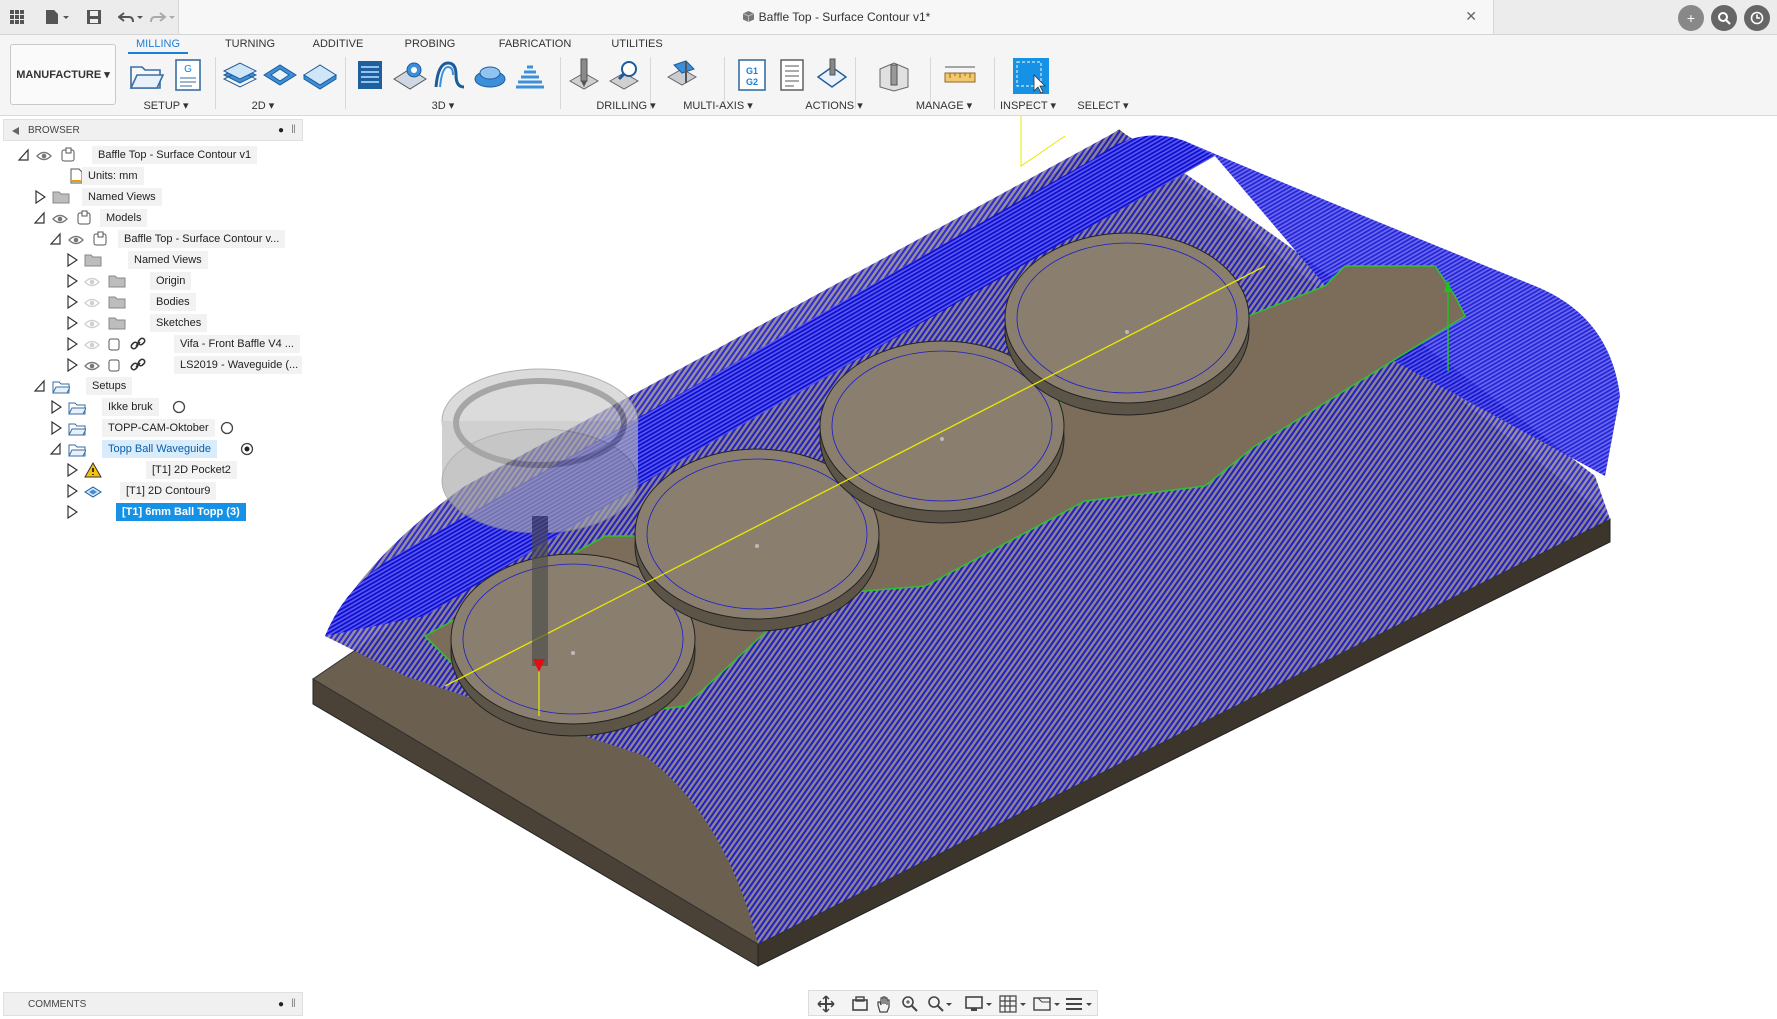  What do you see at coordinates (57, 17) in the screenshot?
I see `file-menu-icon` at bounding box center [57, 17].